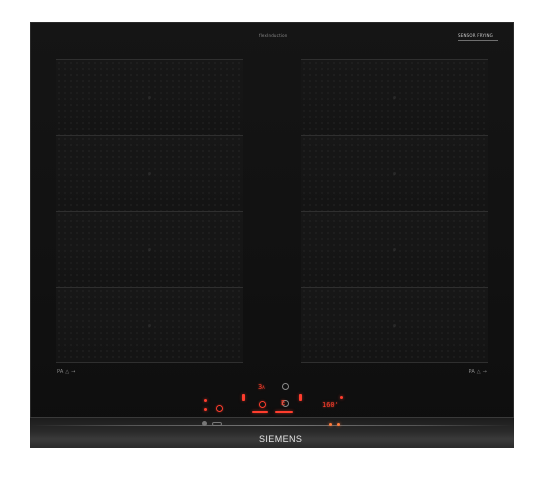 The height and width of the screenshot is (484, 545). What do you see at coordinates (260, 412) in the screenshot?
I see `left-zone-indicator-bar` at bounding box center [260, 412].